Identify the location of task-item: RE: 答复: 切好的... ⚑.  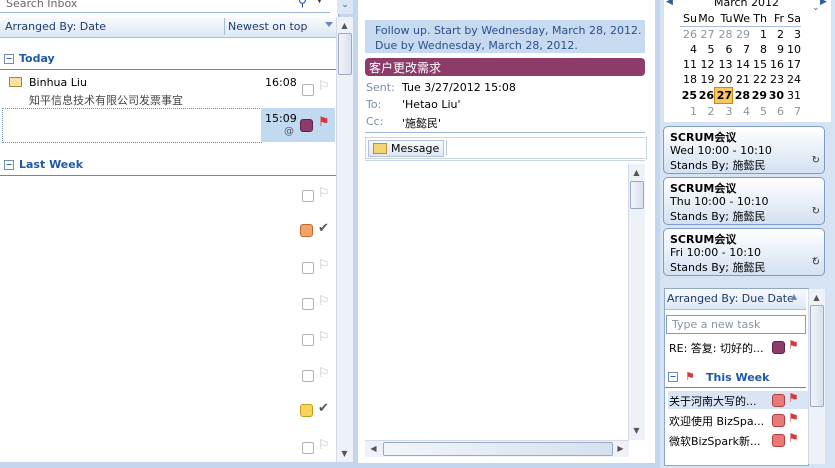
(738, 347).